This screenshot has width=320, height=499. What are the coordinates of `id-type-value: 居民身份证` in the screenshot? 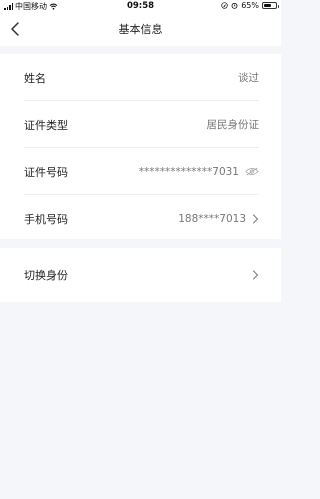 It's located at (233, 125).